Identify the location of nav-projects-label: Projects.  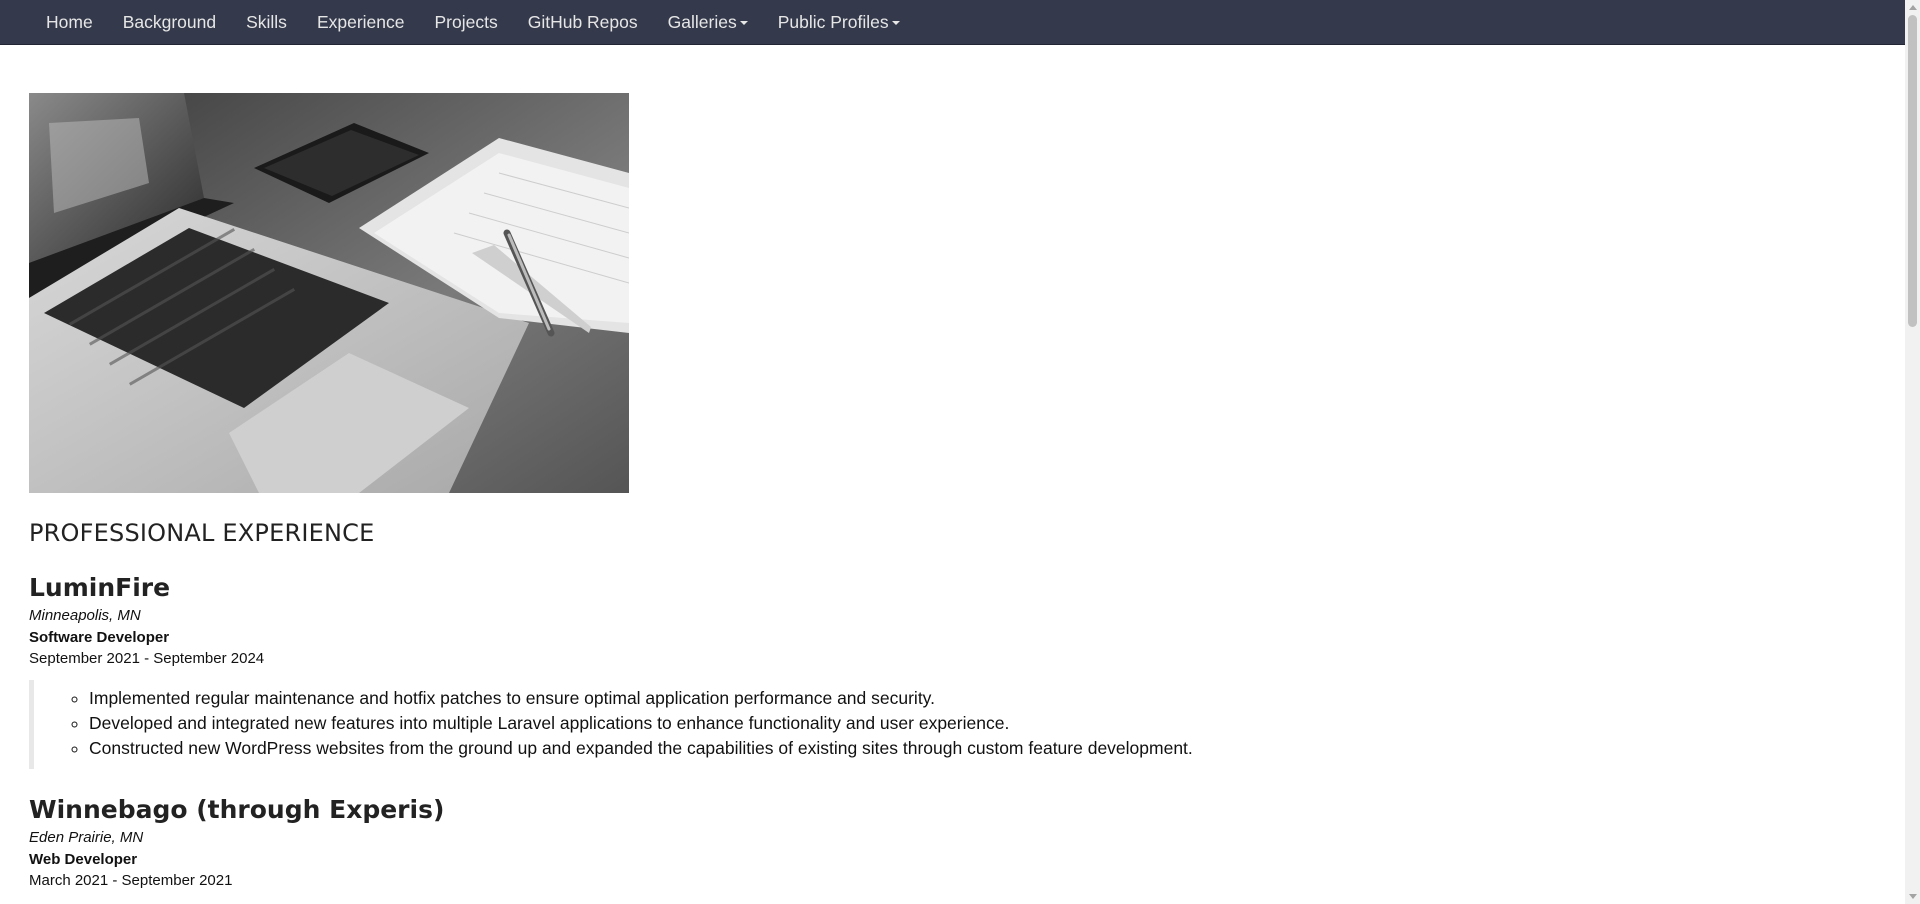
(466, 21).